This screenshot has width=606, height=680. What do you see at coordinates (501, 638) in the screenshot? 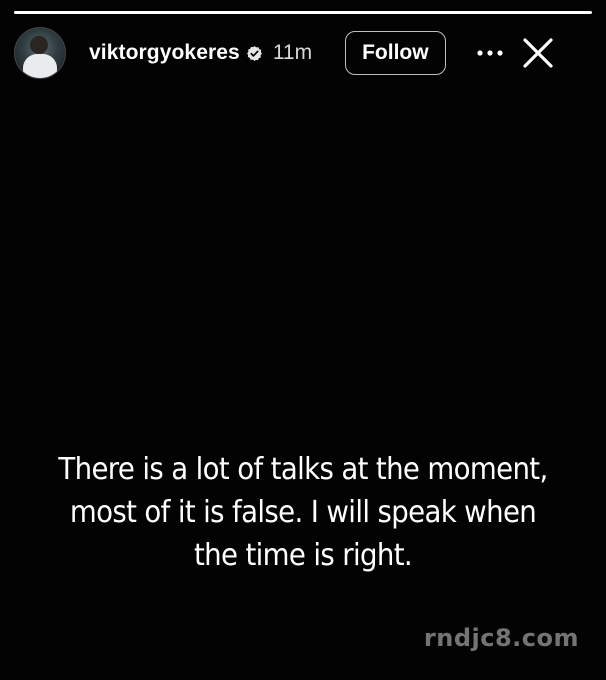
I see `watermark: rndjc8.com` at bounding box center [501, 638].